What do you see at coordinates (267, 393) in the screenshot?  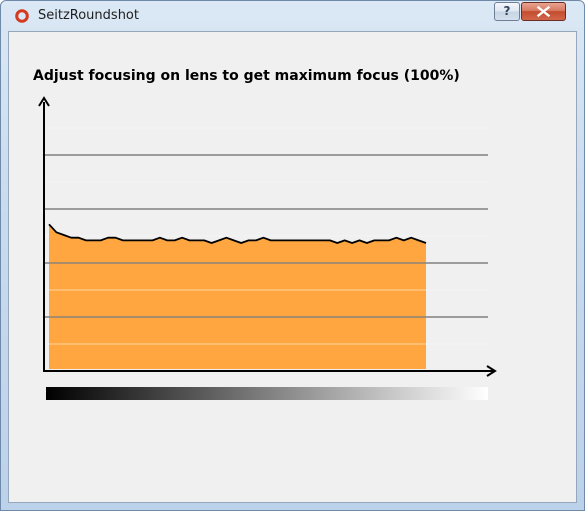 I see `brightness-gradient-bar` at bounding box center [267, 393].